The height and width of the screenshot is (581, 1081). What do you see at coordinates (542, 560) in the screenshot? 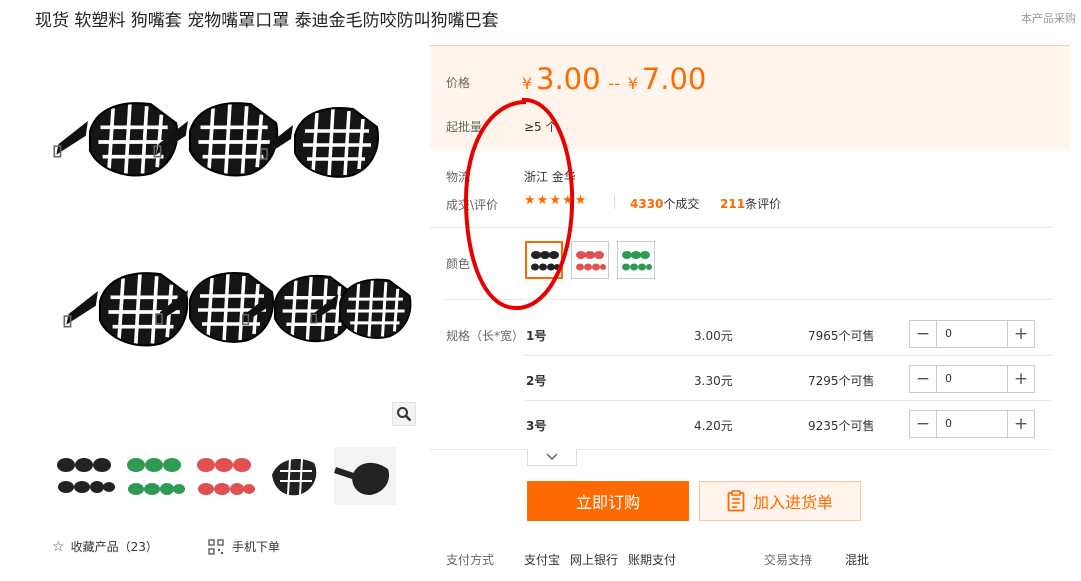
I see `payment-alipay: 支付宝` at bounding box center [542, 560].